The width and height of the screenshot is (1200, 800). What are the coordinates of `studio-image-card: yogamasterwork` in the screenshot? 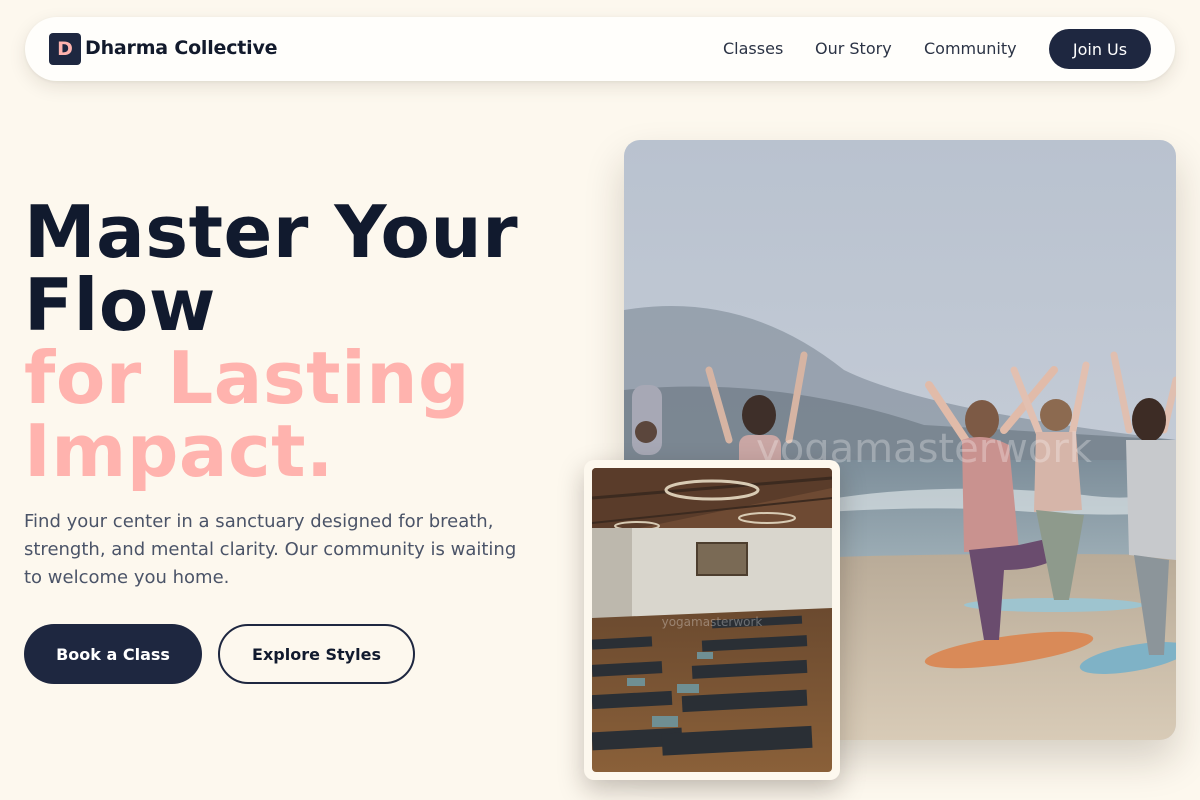 It's located at (712, 620).